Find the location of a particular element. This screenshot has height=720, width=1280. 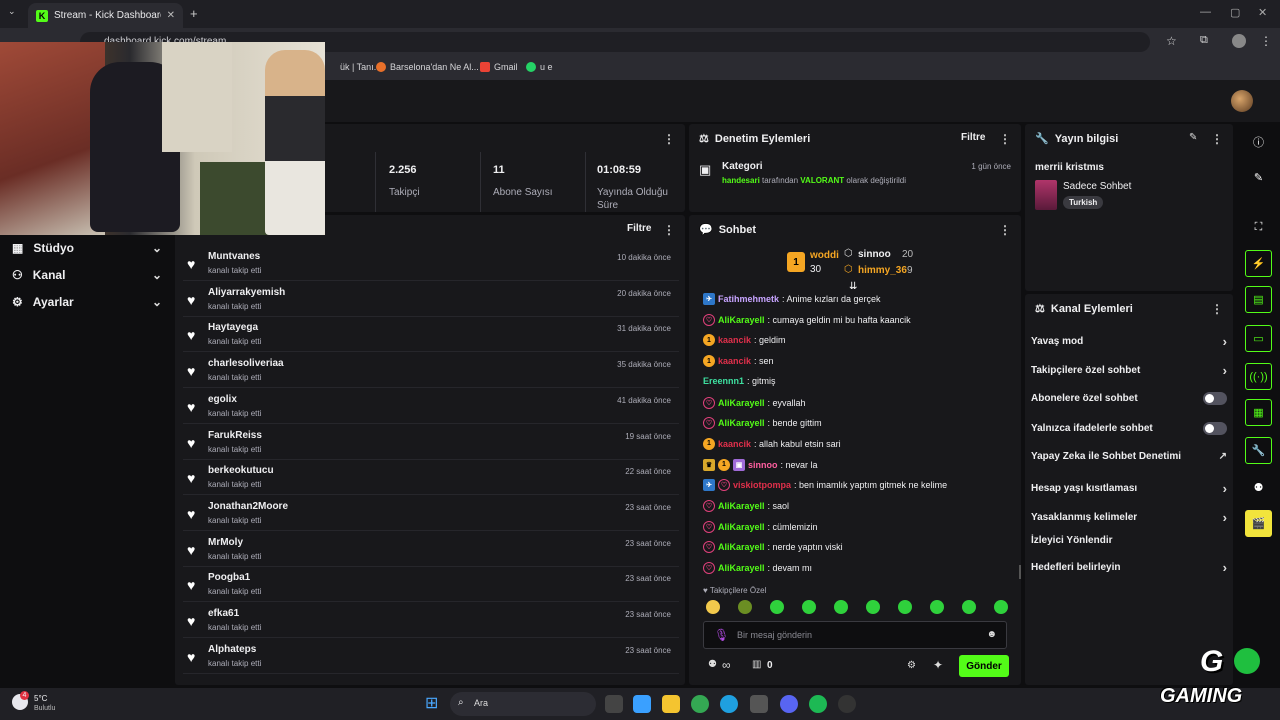

info-icon: ⓘ is located at coordinates (1258, 141).